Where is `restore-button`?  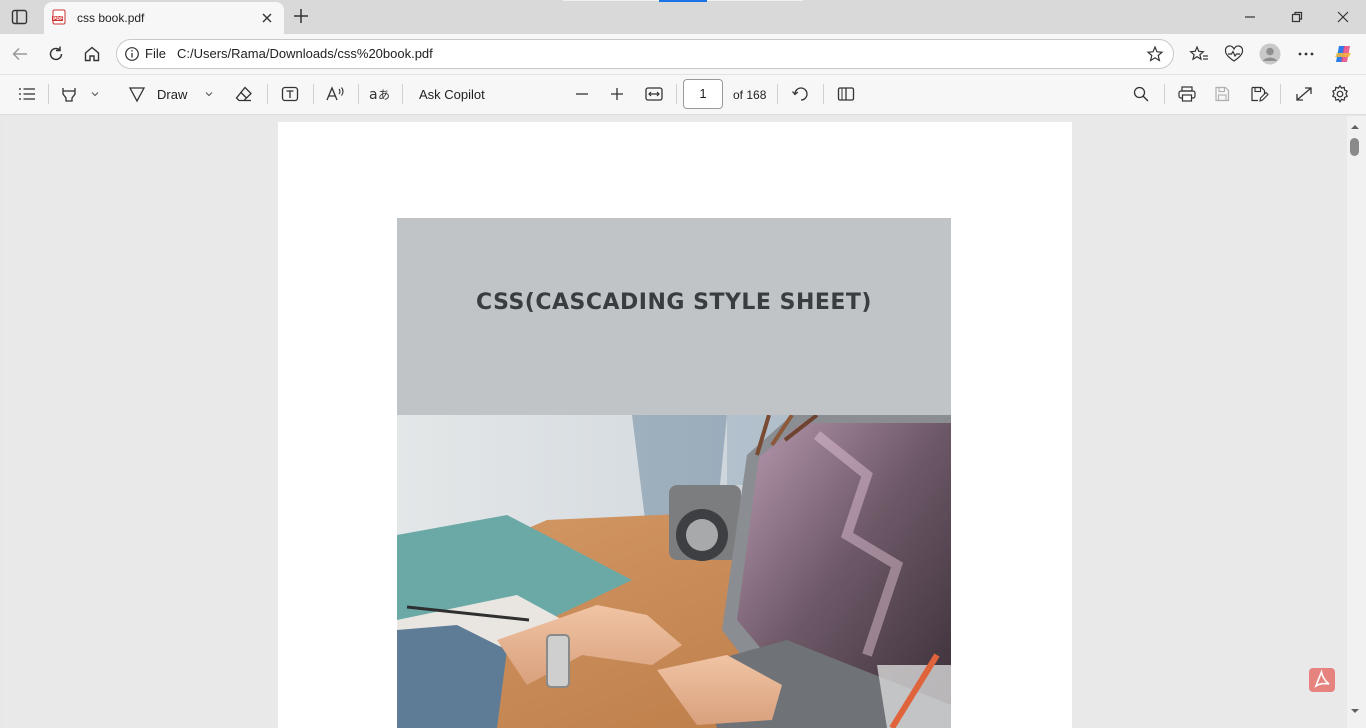
restore-button is located at coordinates (1297, 17).